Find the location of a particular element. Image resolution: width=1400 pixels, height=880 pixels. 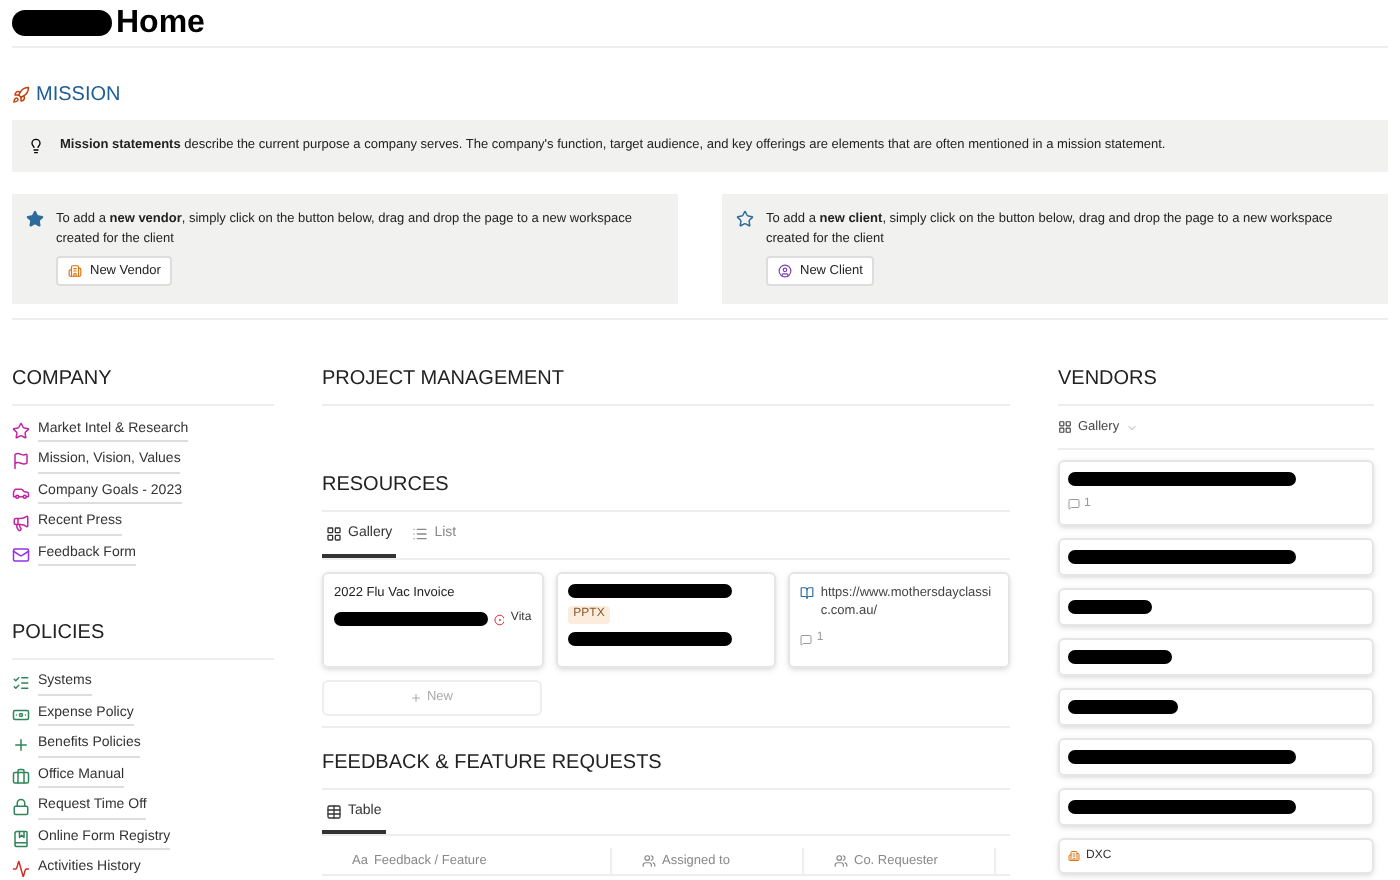

section-heading: RESOURCES is located at coordinates (666, 491).